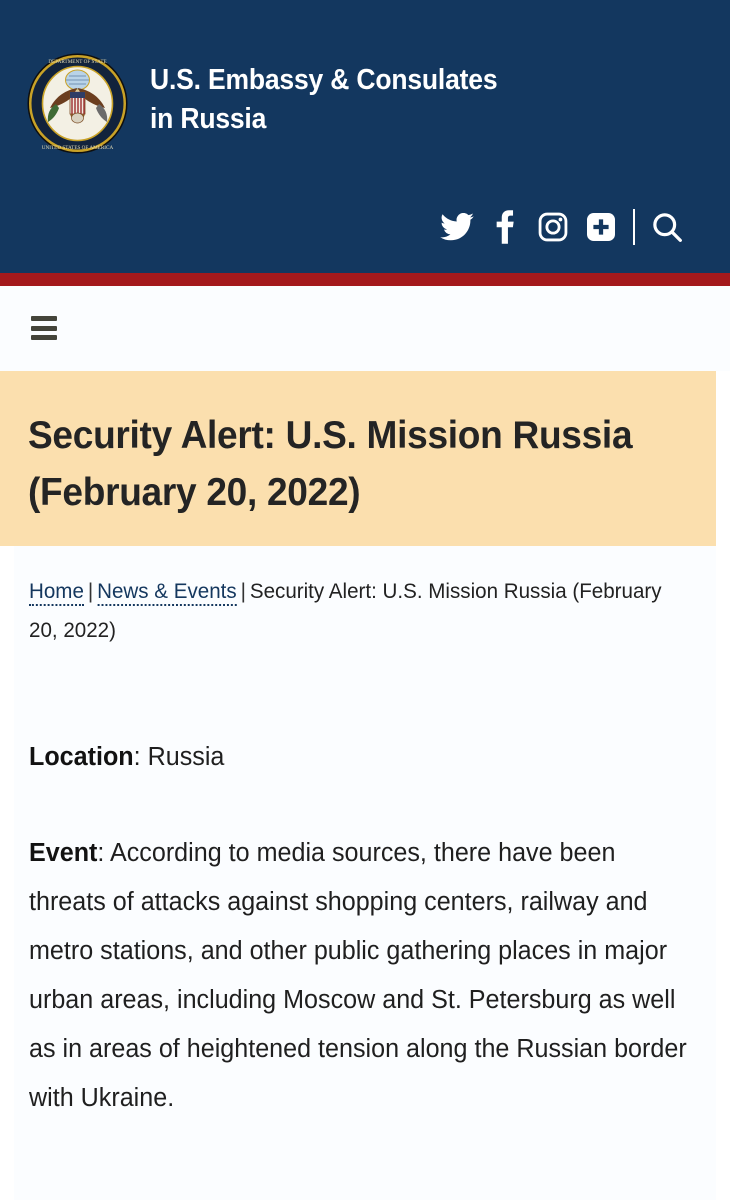 The image size is (730, 1200). I want to click on breadcrumb-link-news-events: News & Events, so click(167, 593).